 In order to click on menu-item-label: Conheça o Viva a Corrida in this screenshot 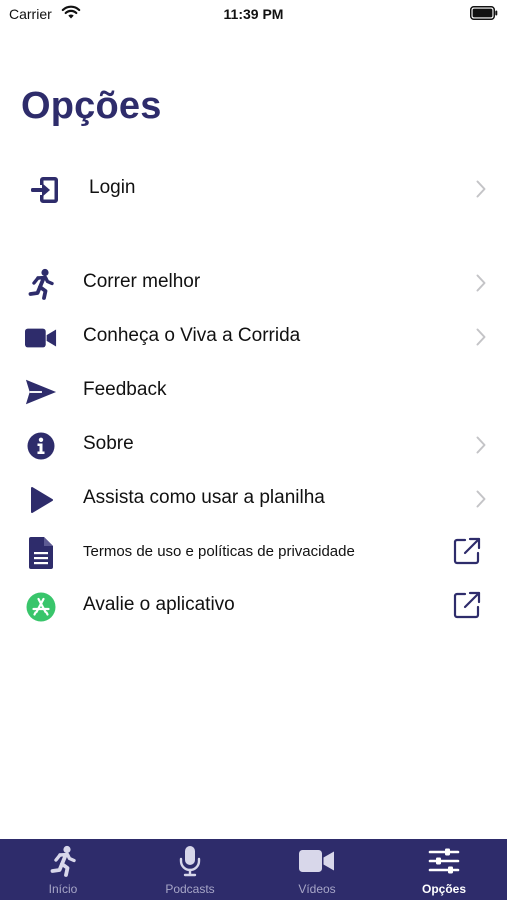, I will do `click(192, 335)`.